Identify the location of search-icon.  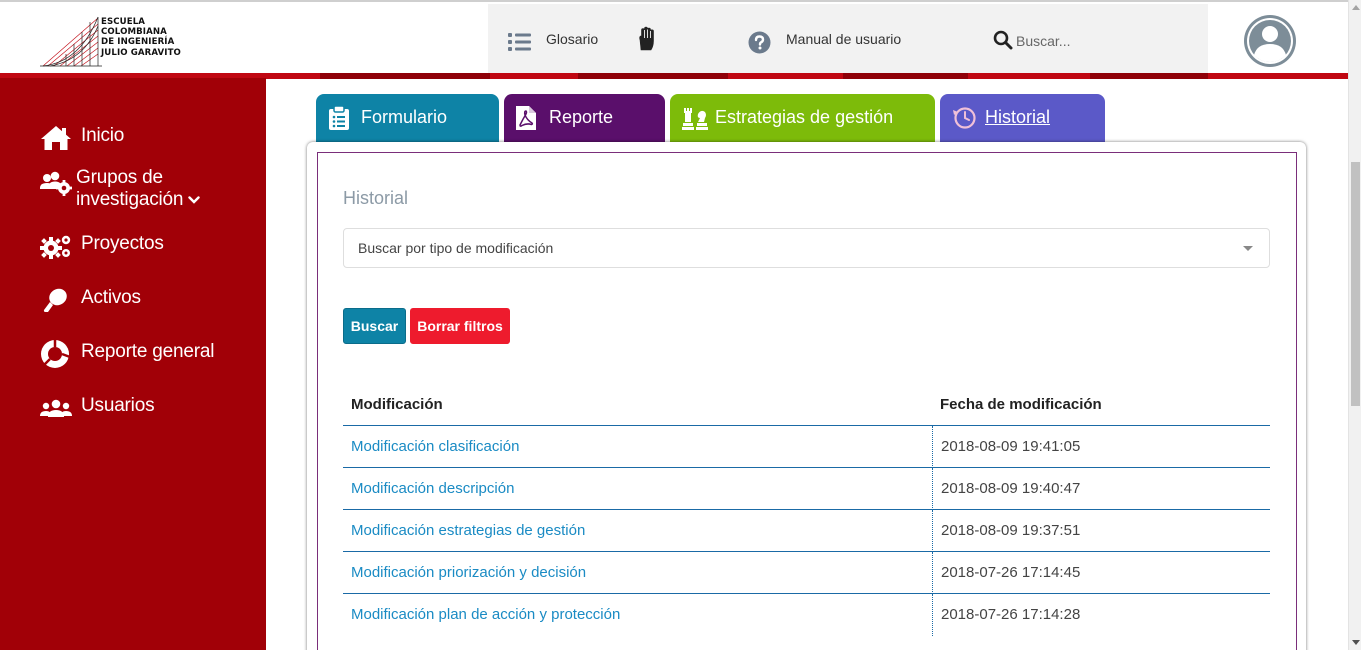
(1003, 40).